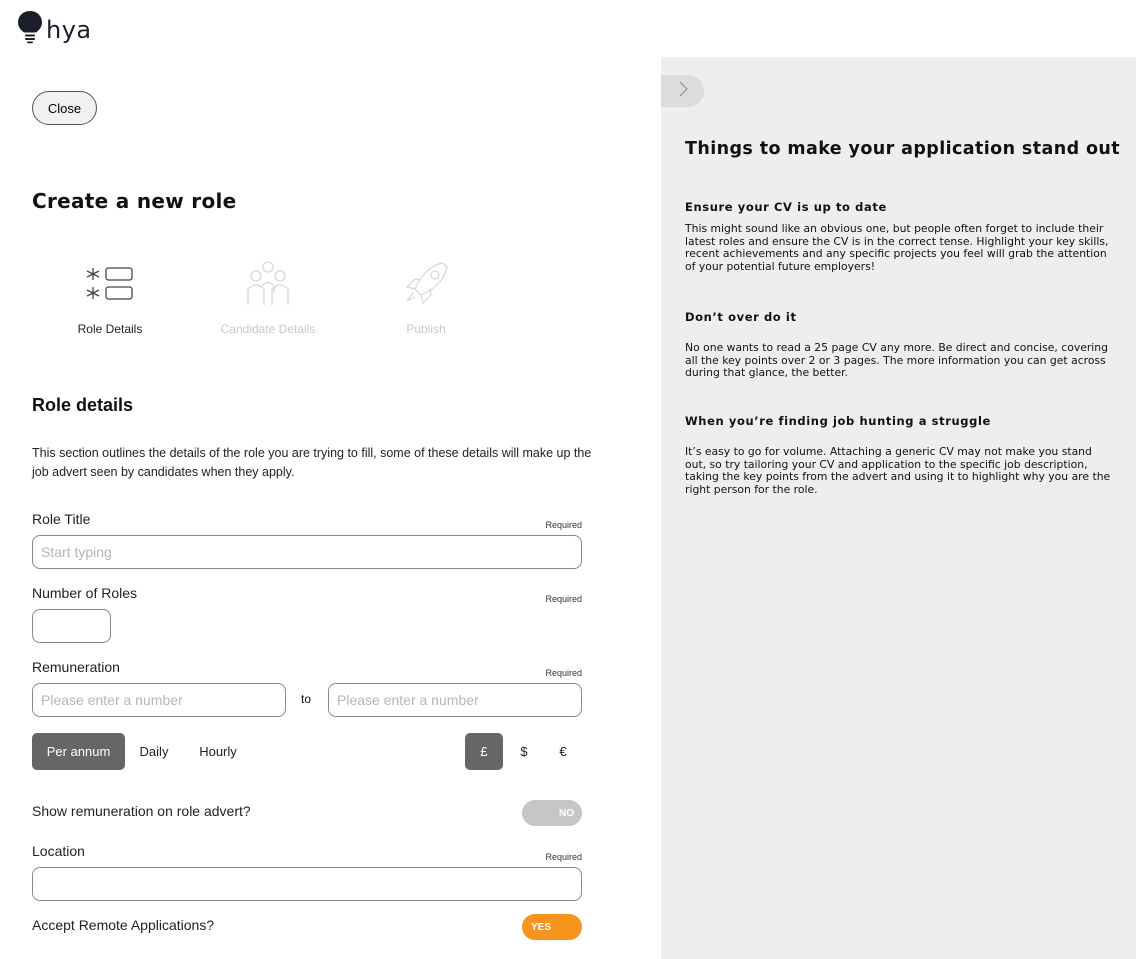 The width and height of the screenshot is (1136, 959). Describe the element at coordinates (786, 207) in the screenshot. I see `tip-title: Ensure your CV is up to date` at that location.